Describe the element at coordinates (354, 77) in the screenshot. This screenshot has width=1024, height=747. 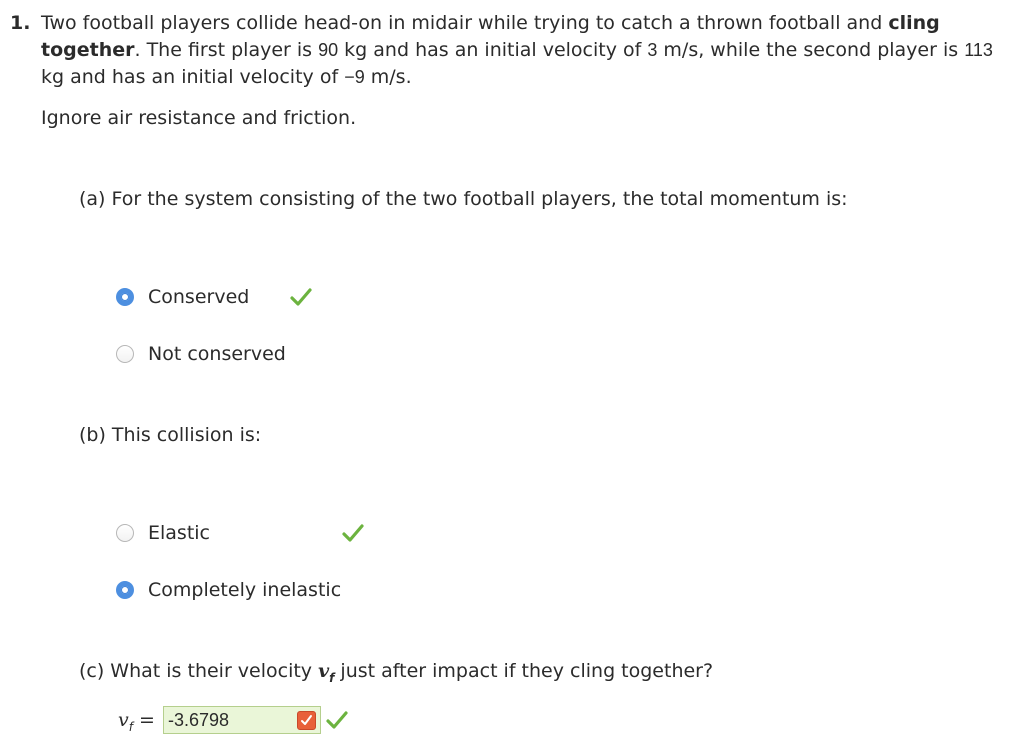
I see `velocity-2: −9` at that location.